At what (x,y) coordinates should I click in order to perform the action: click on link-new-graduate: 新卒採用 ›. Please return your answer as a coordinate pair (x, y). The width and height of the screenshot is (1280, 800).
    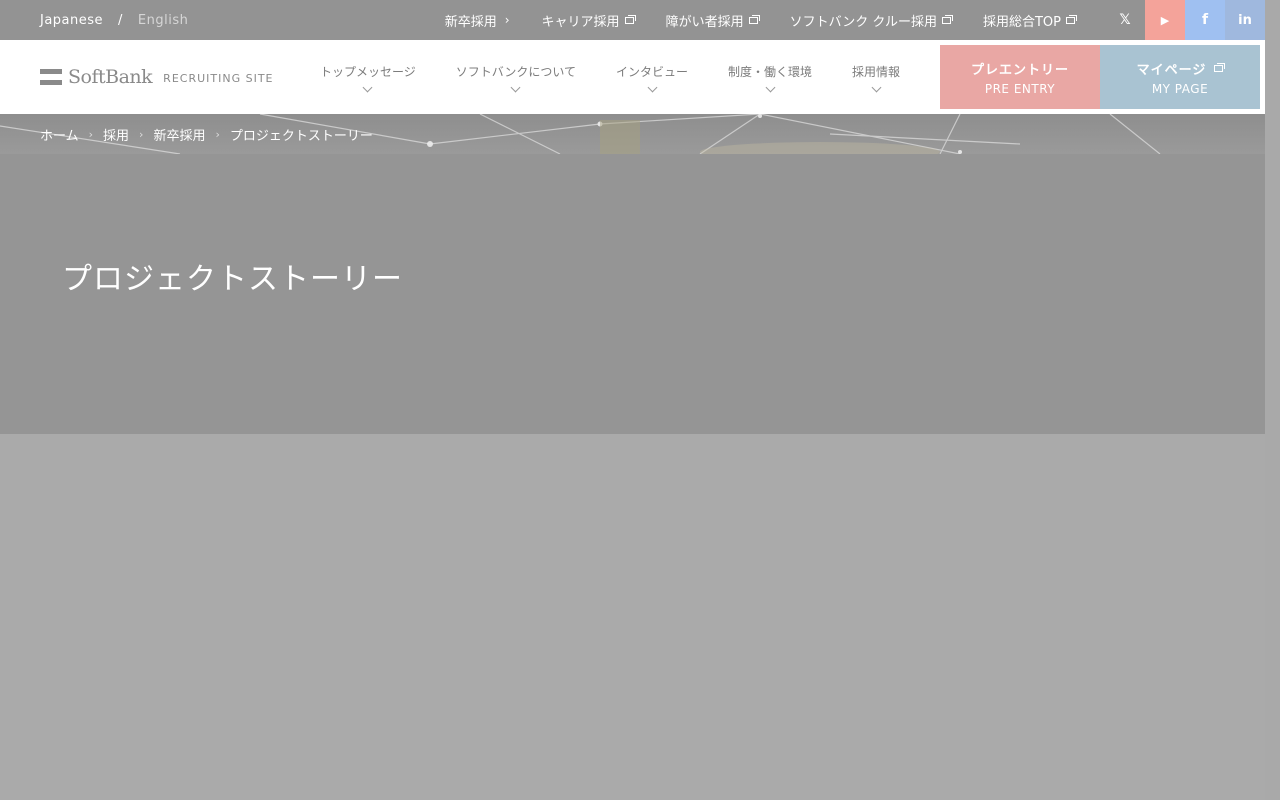
    Looking at the image, I should click on (477, 20).